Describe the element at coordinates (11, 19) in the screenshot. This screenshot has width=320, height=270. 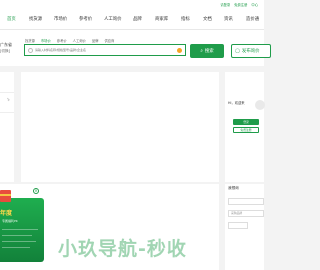
I see `nav-item-home: 首页` at that location.